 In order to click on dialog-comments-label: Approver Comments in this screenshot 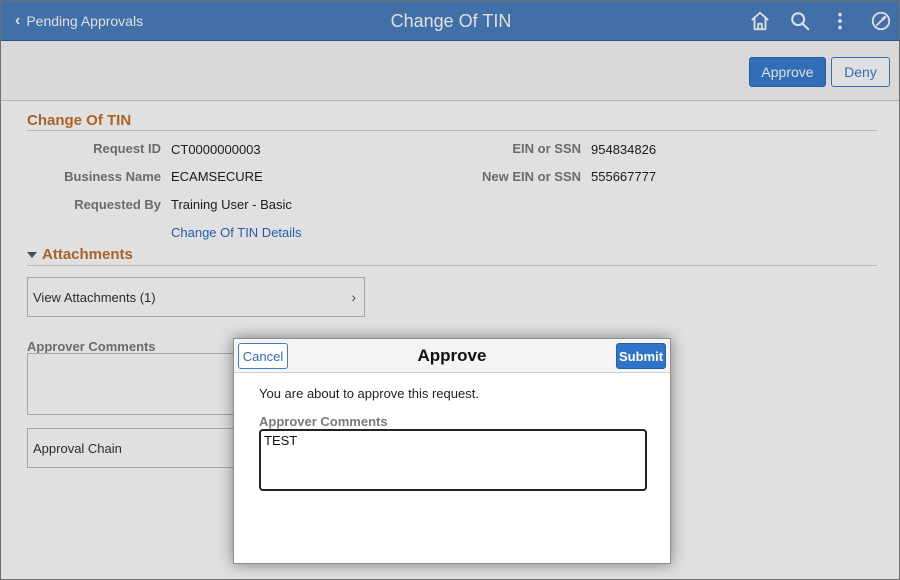, I will do `click(323, 421)`.